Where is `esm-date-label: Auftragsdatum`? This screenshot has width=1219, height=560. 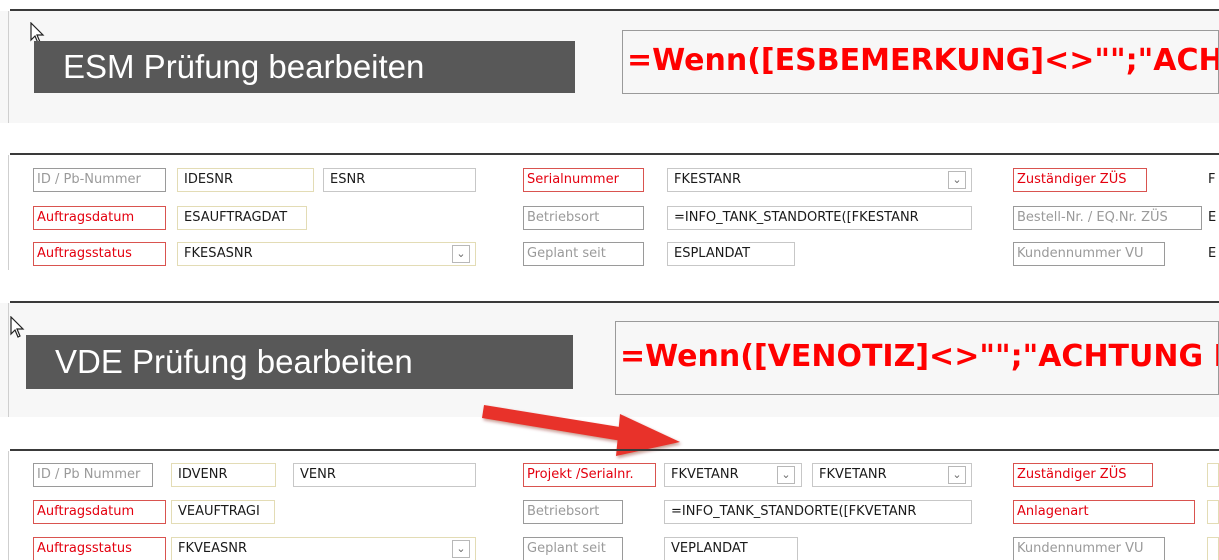
esm-date-label: Auftragsdatum is located at coordinates (99, 218).